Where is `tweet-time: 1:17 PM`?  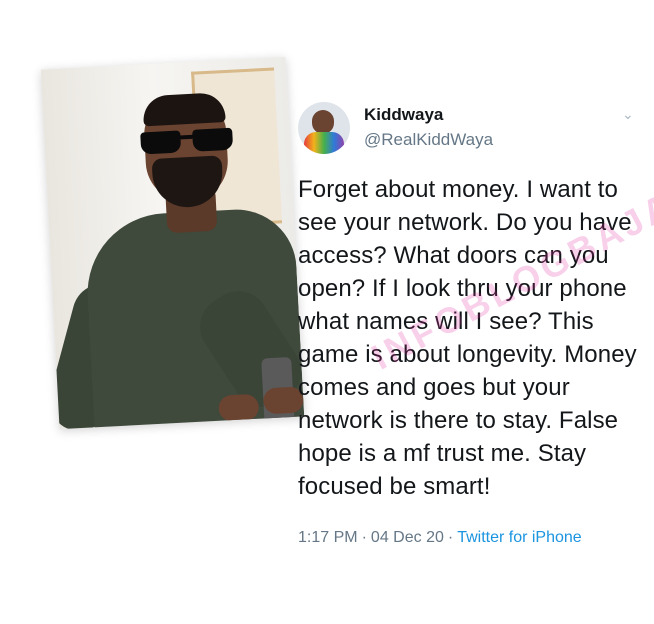
tweet-time: 1:17 PM is located at coordinates (328, 537).